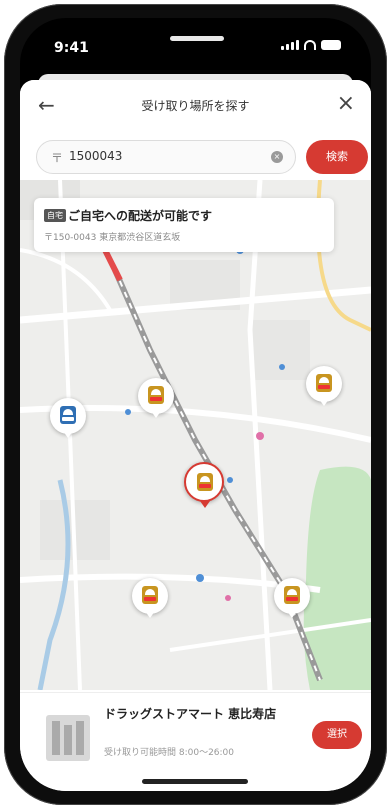  What do you see at coordinates (290, 45) in the screenshot?
I see `signal-icon` at bounding box center [290, 45].